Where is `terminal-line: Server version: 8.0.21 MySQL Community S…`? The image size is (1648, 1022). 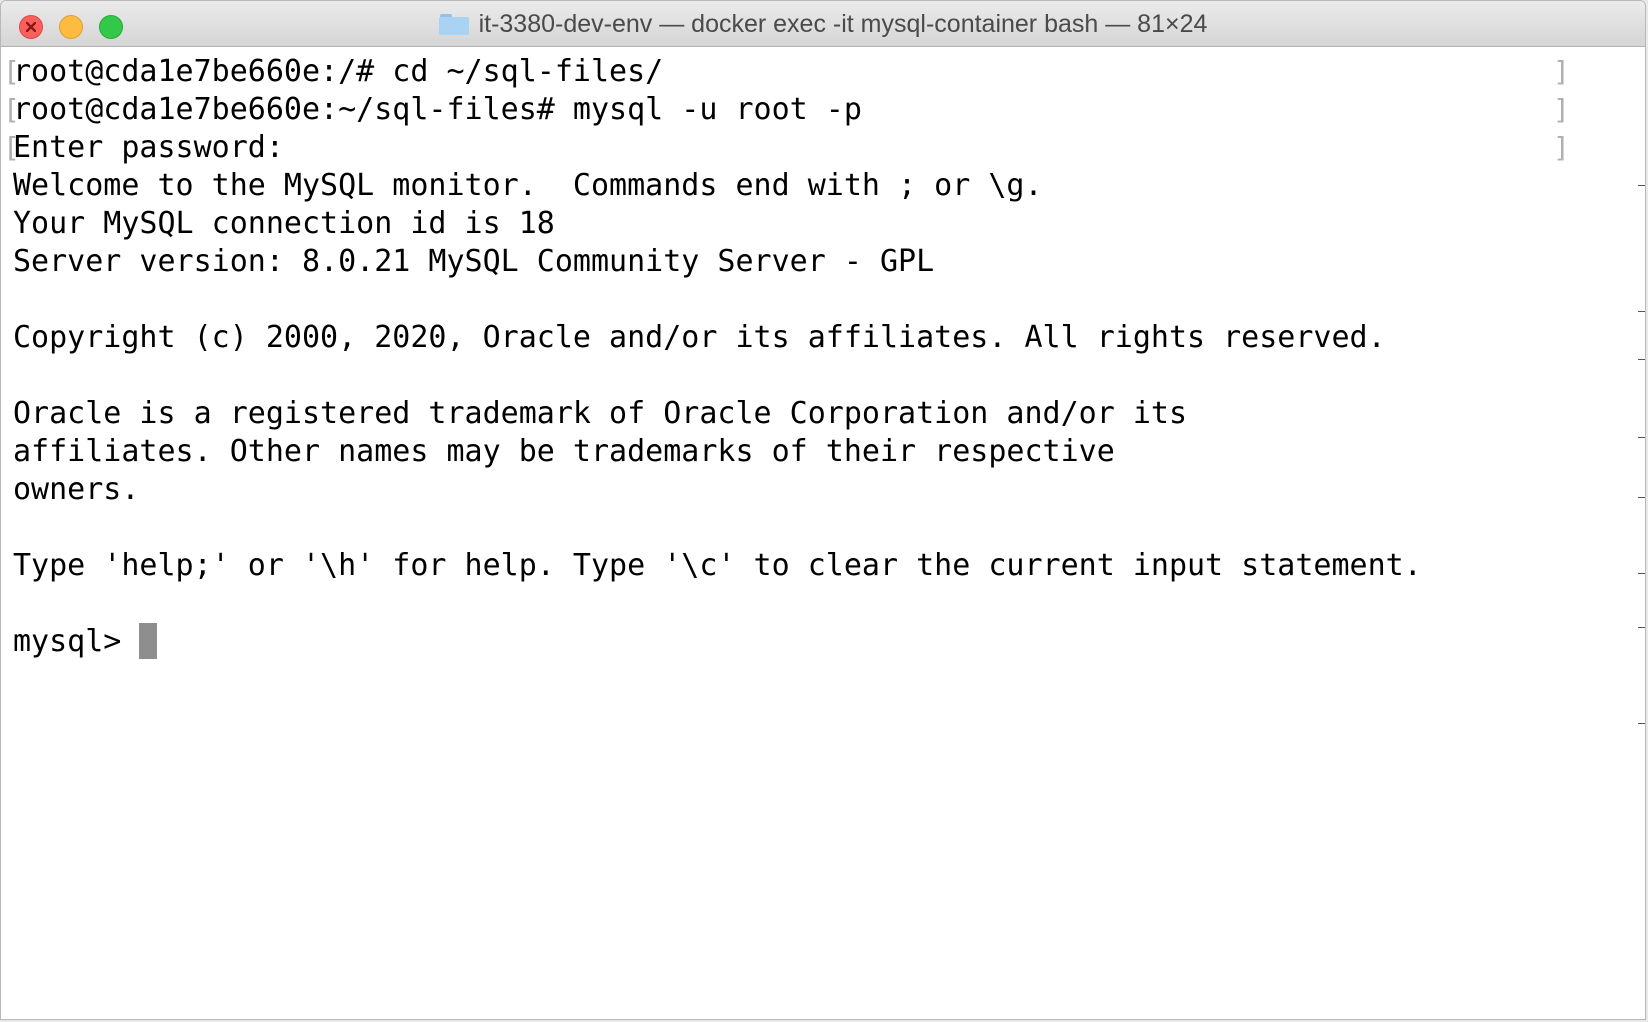
terminal-line: Server version: 8.0.21 MySQL Community S… is located at coordinates (474, 261).